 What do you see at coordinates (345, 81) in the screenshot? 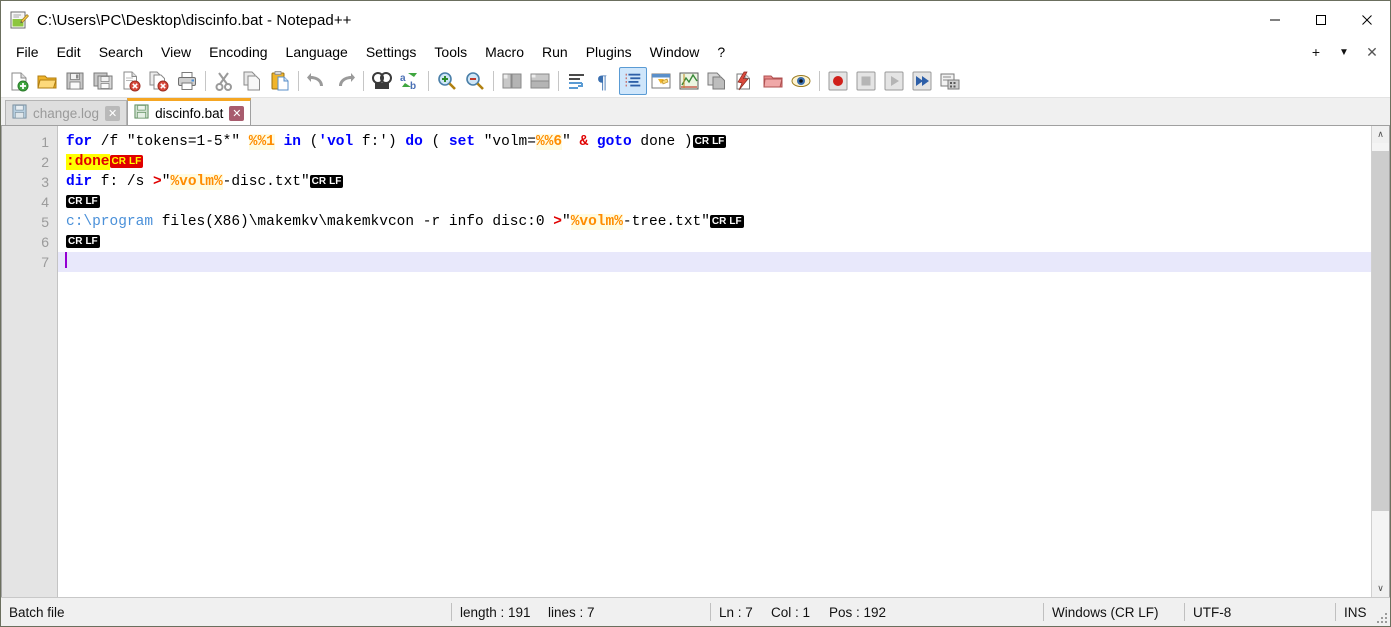
I see `redo-icon` at bounding box center [345, 81].